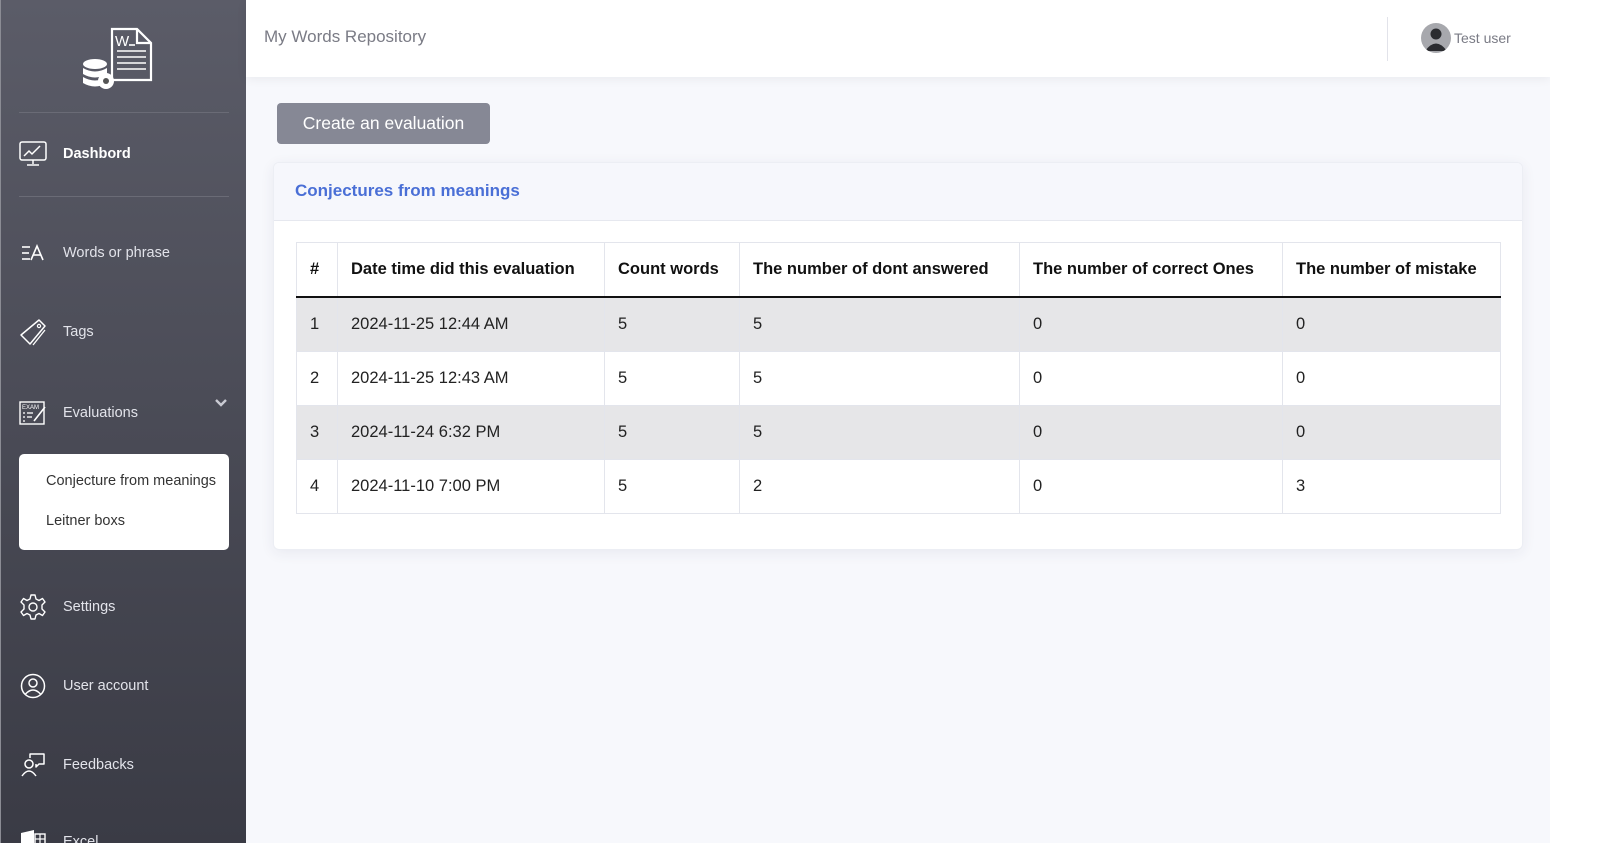  Describe the element at coordinates (317, 378) in the screenshot. I see `cell-index: 2` at that location.